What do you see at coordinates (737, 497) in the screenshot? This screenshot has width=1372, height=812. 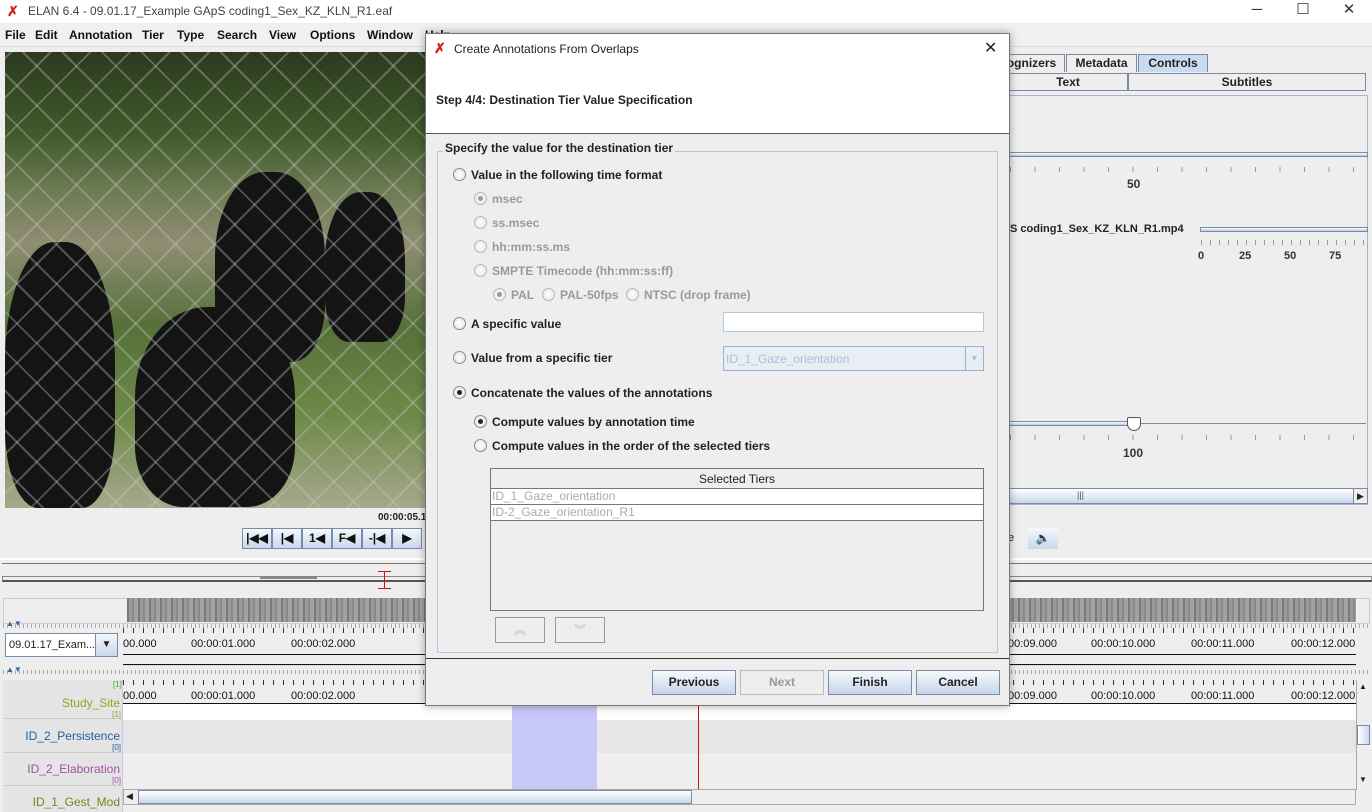 I see `table-row: ID_1_Gaze_orientation` at bounding box center [737, 497].